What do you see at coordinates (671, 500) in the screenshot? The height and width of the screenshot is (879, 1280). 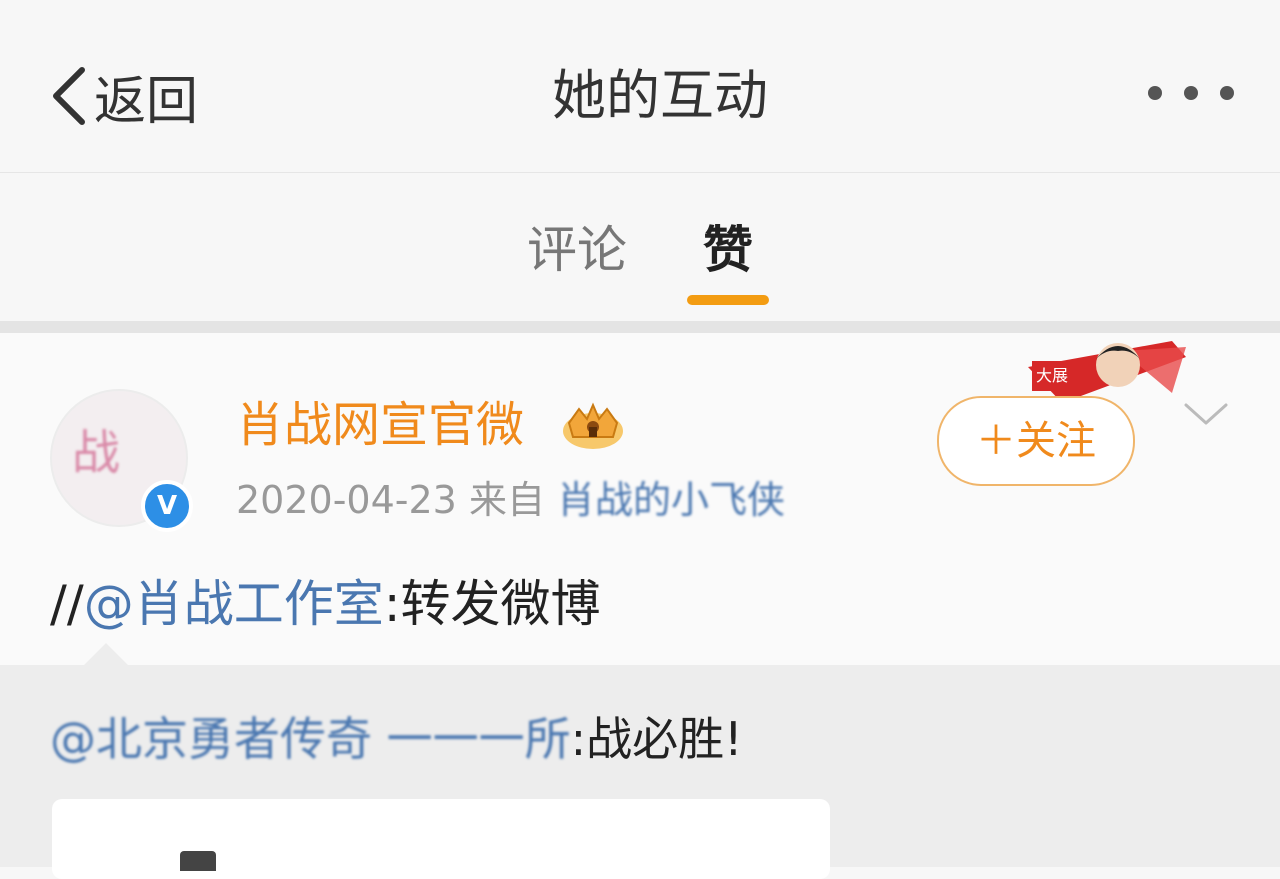 I see `source-name: 肖战的小飞侠` at bounding box center [671, 500].